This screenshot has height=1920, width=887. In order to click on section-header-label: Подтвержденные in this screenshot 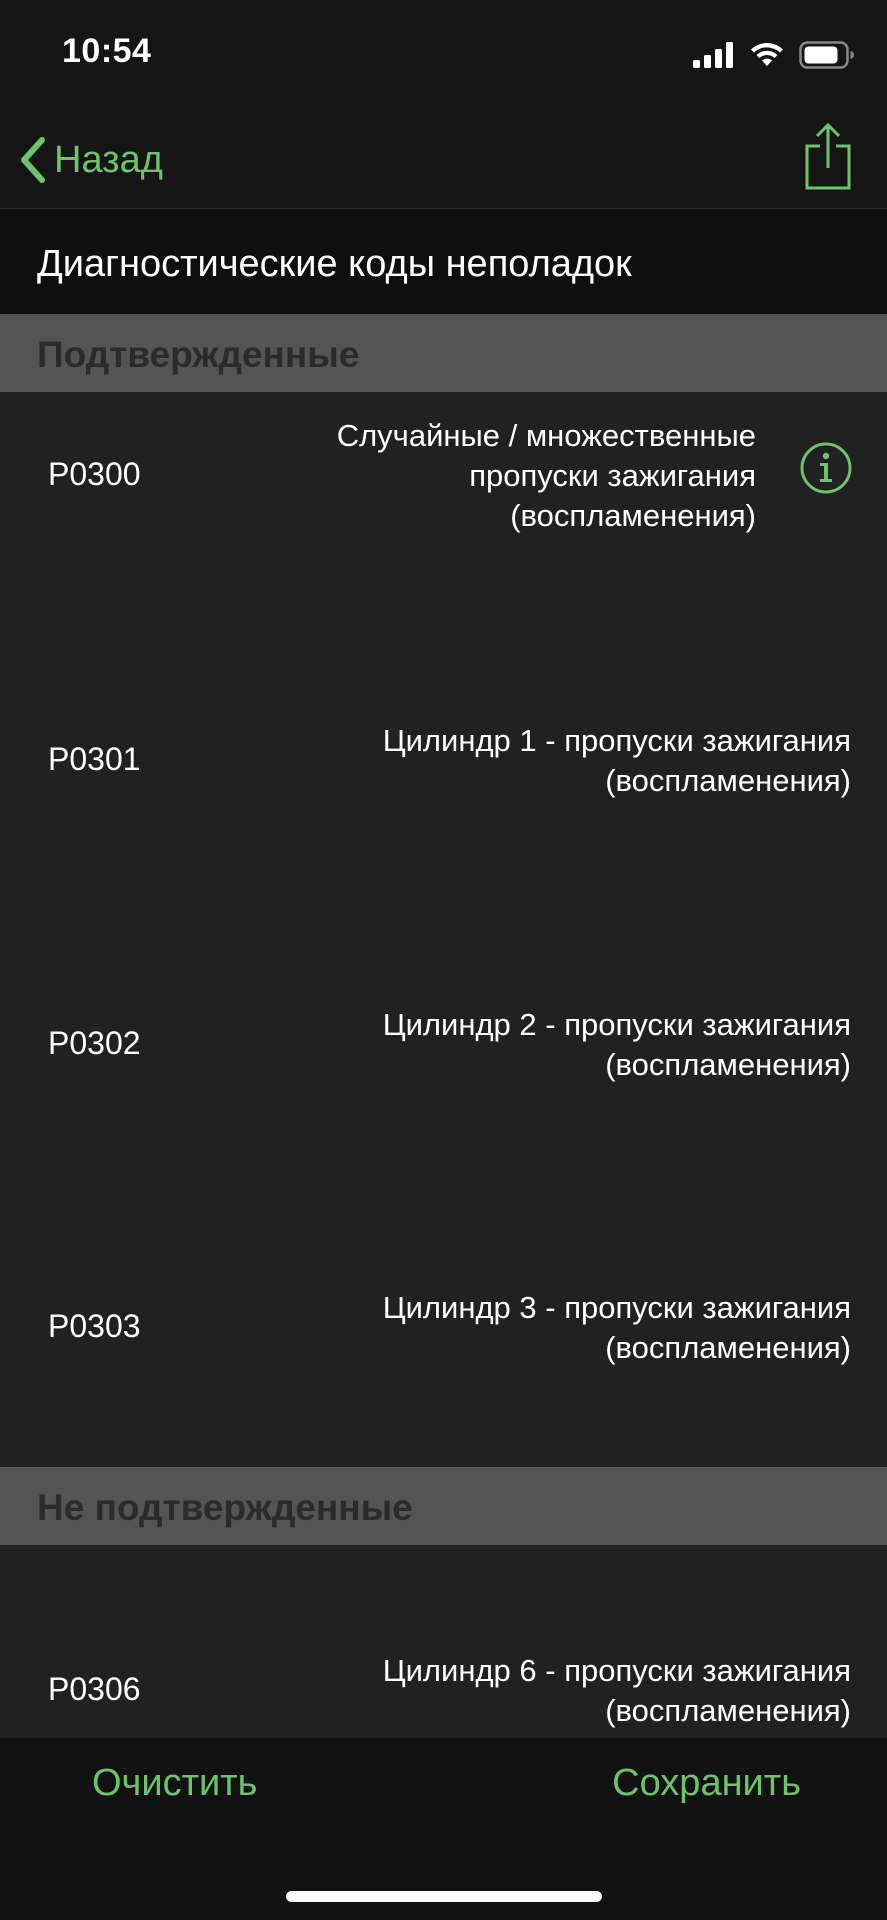, I will do `click(198, 354)`.